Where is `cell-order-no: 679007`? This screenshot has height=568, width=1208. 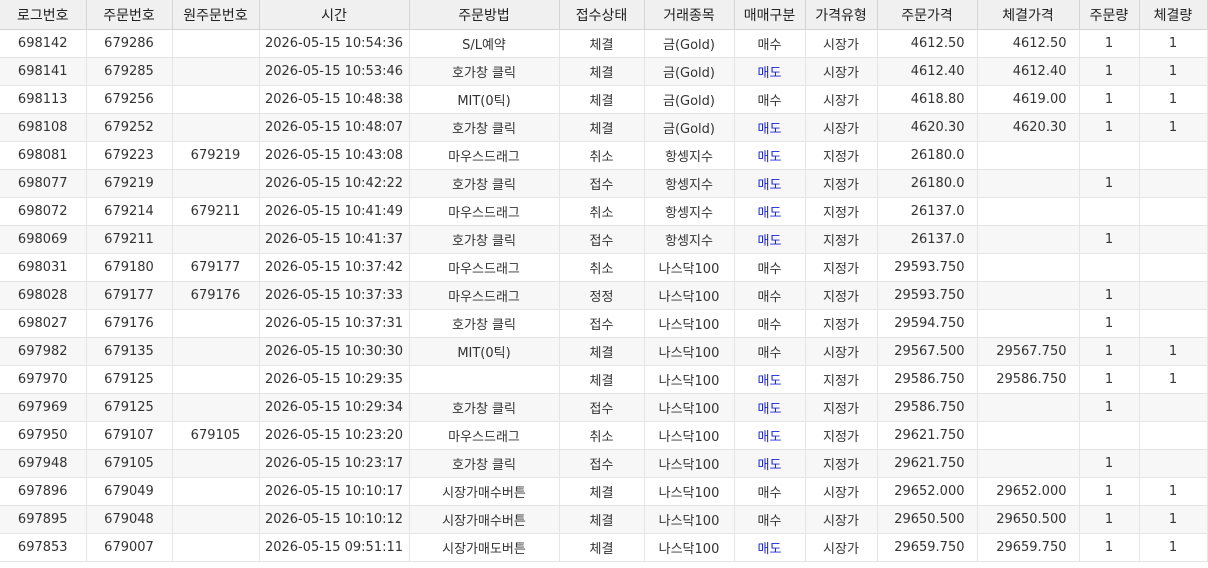
cell-order-no: 679007 is located at coordinates (129, 547).